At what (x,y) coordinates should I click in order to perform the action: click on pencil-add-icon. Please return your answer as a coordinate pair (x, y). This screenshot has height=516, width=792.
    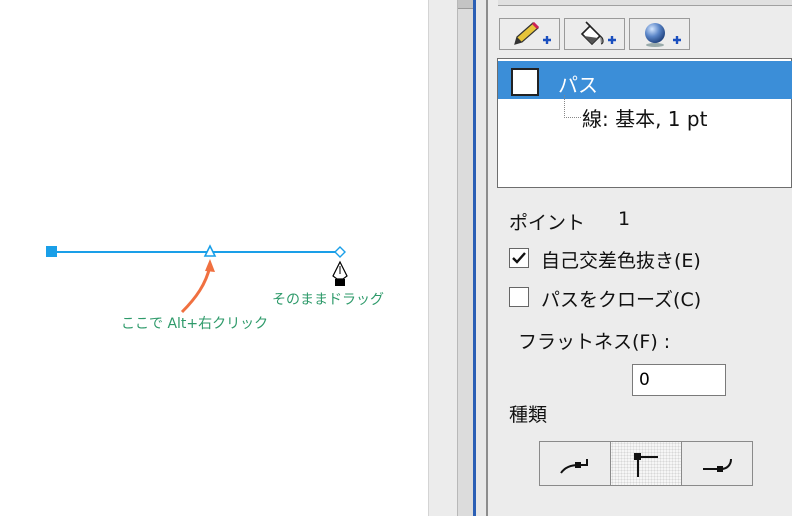
    Looking at the image, I should click on (532, 33).